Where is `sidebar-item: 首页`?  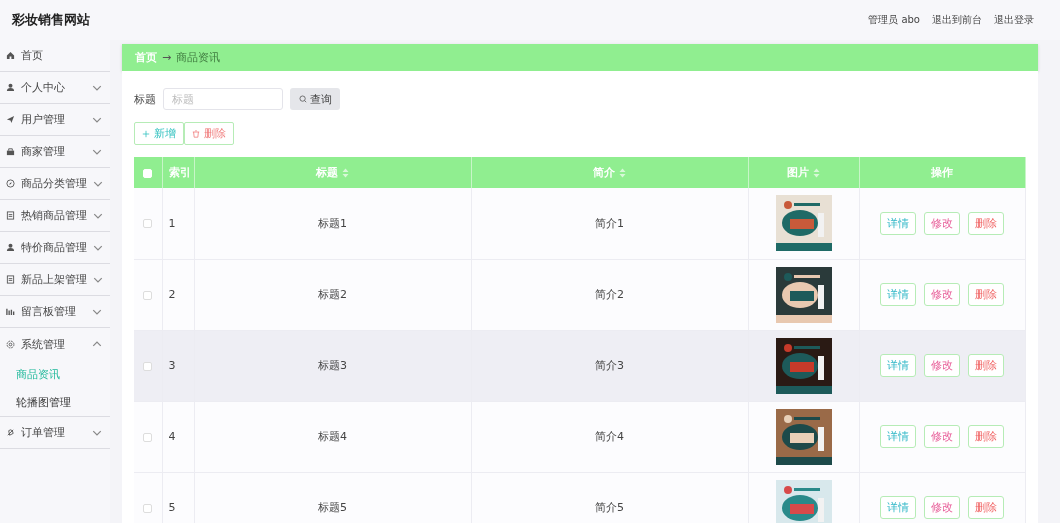
sidebar-item: 首页 is located at coordinates (55, 56).